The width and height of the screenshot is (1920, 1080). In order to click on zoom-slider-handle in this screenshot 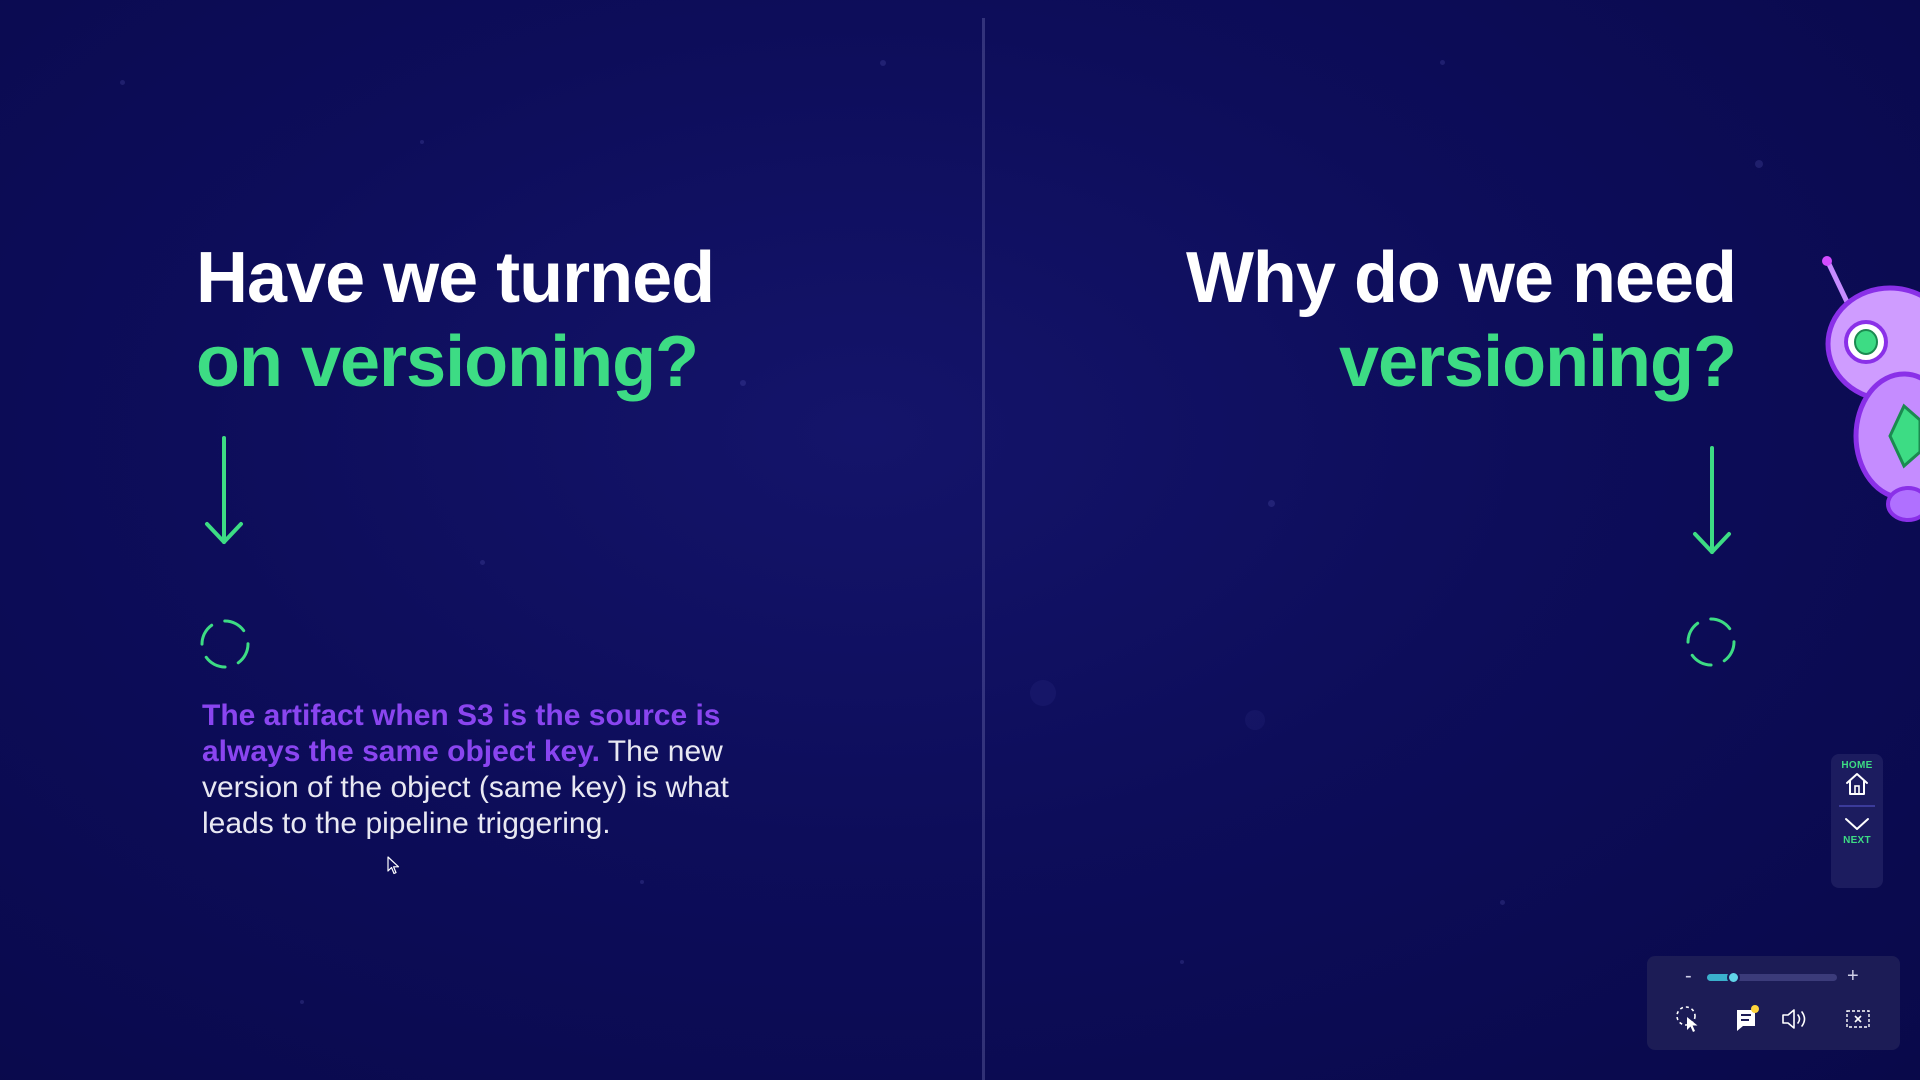, I will do `click(1733, 977)`.